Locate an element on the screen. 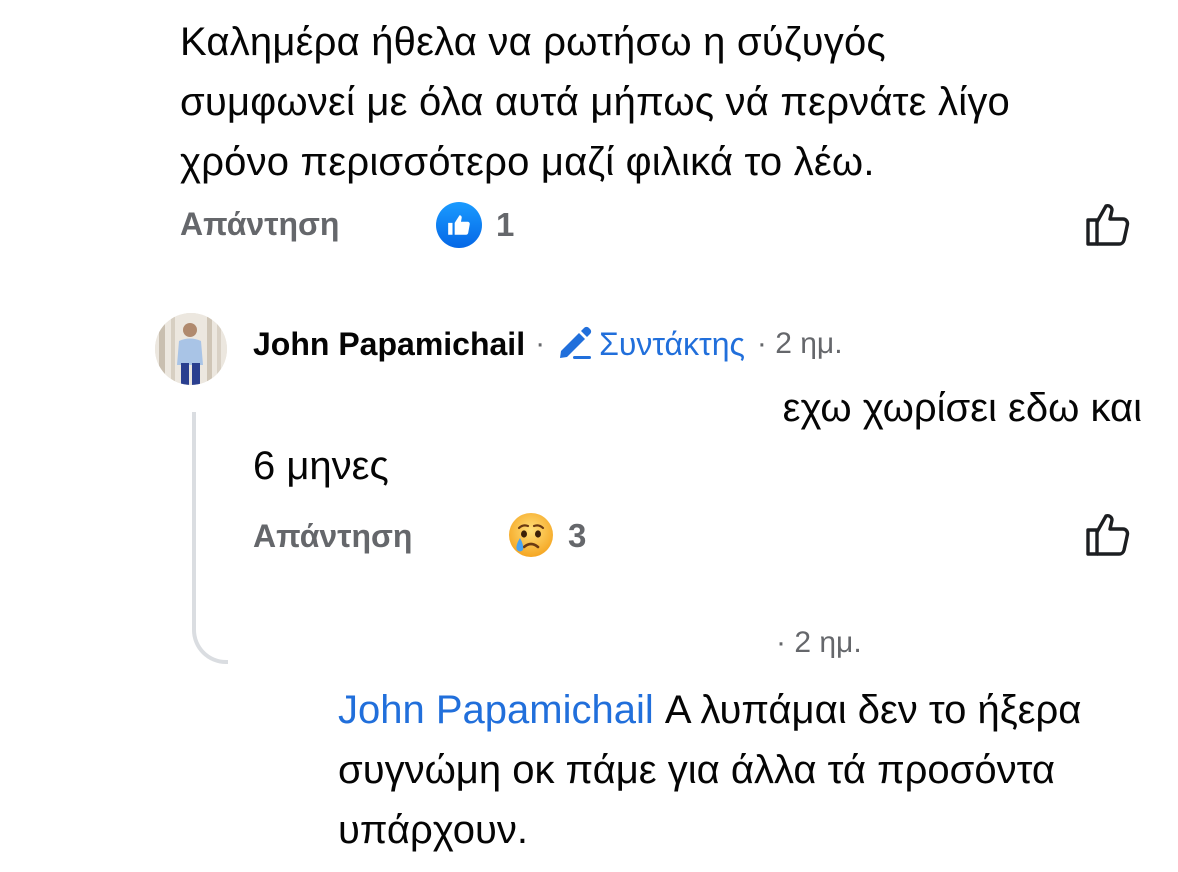 The height and width of the screenshot is (872, 1178). like-reaction-icon is located at coordinates (459, 225).